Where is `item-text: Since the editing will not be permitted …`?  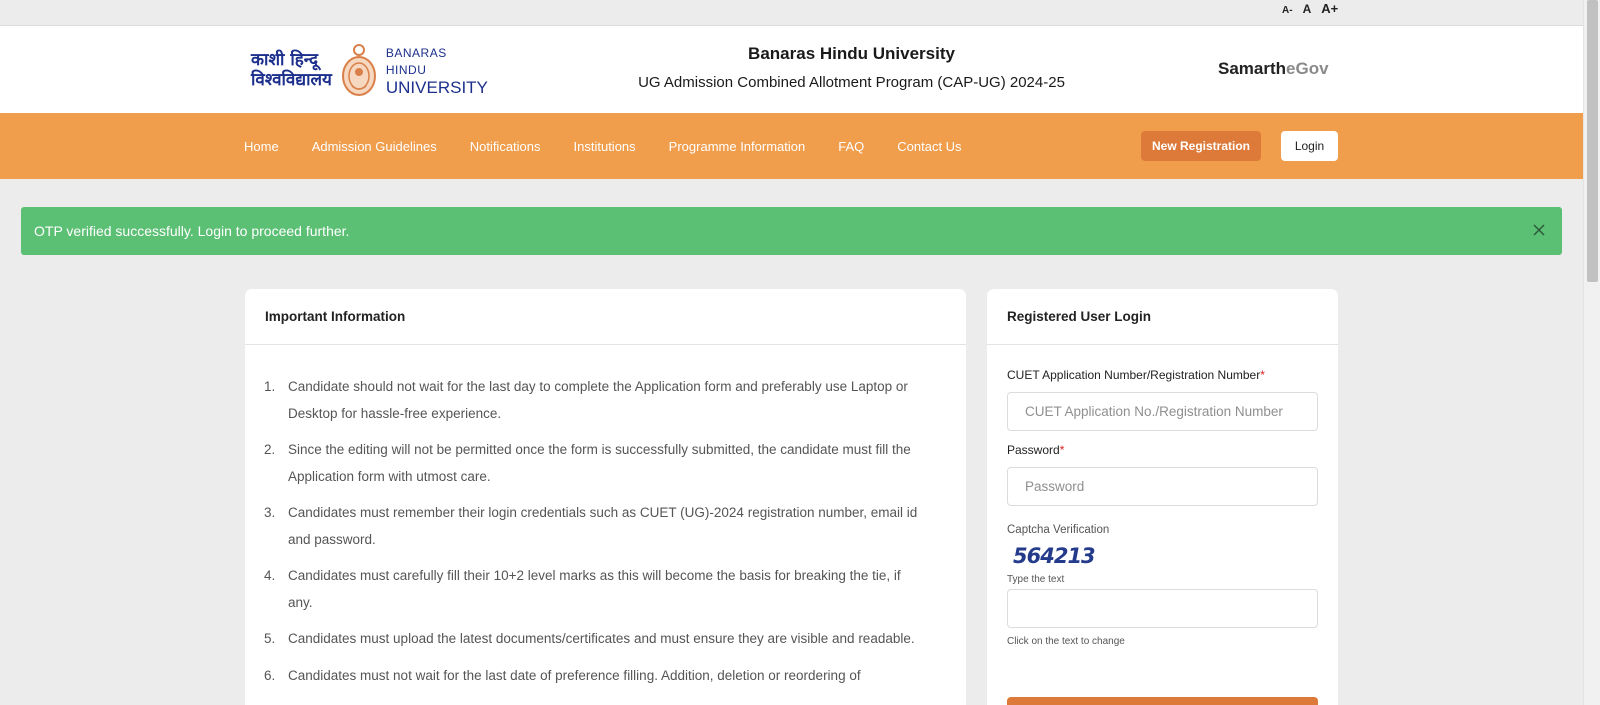 item-text: Since the editing will not be permitted … is located at coordinates (599, 463).